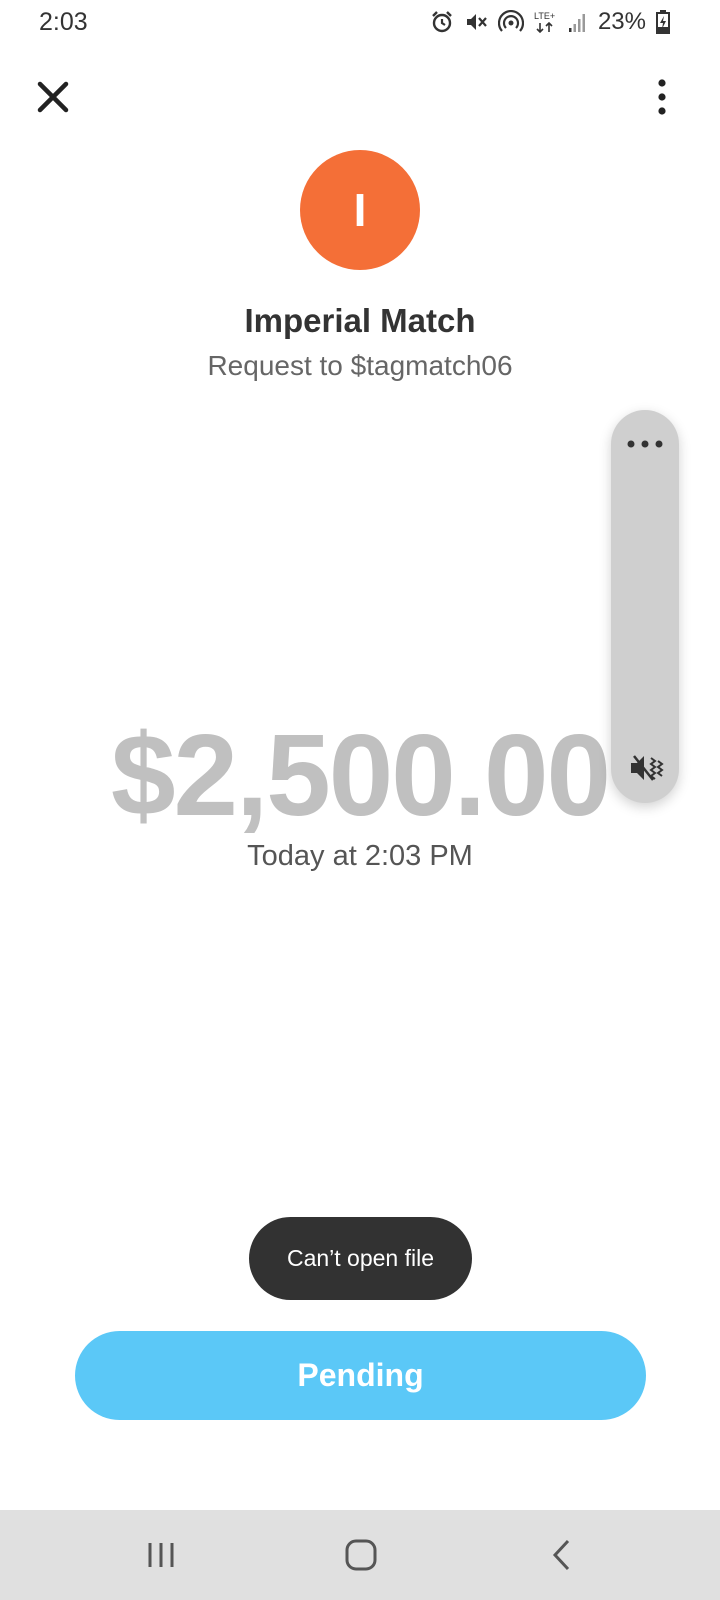 The image size is (720, 1600). What do you see at coordinates (562, 1555) in the screenshot?
I see `back-icon` at bounding box center [562, 1555].